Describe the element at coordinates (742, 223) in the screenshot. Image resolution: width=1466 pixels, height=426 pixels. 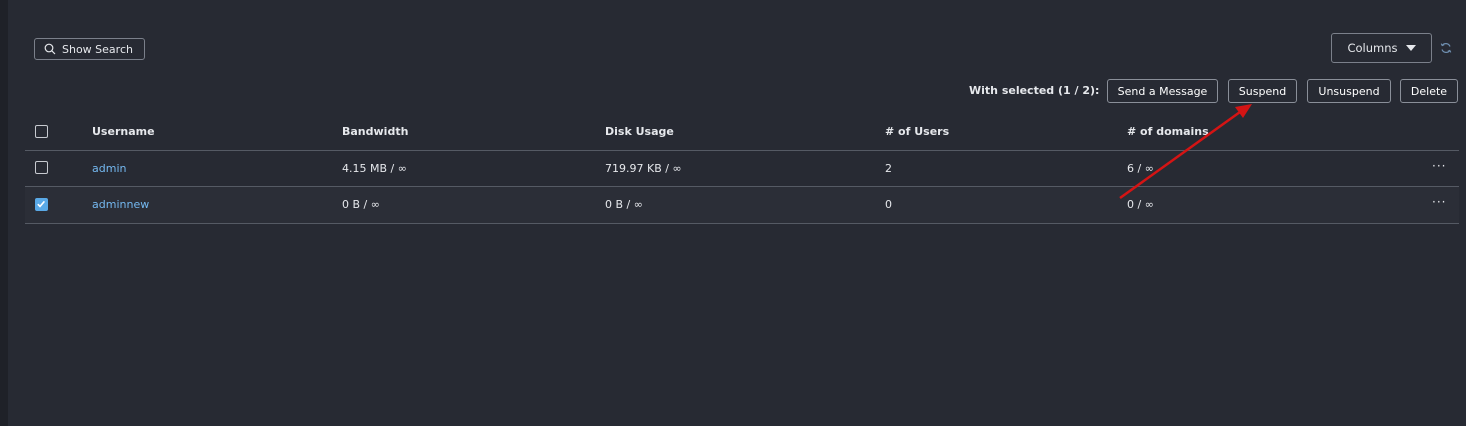
I see `row-divider` at that location.